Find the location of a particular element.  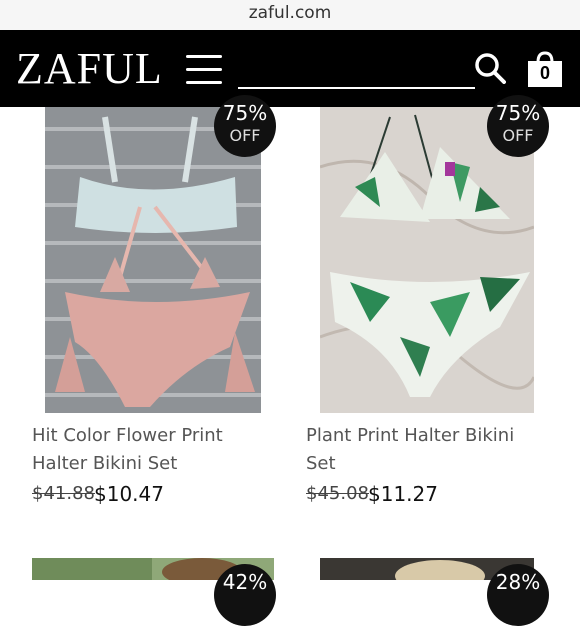

discount-percent: 42% is located at coordinates (245, 582).